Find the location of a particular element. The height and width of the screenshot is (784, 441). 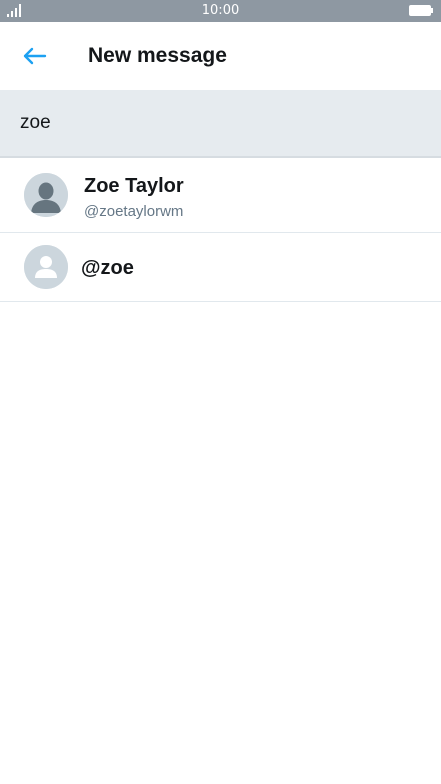

person-silhouette-icon is located at coordinates (46, 195).